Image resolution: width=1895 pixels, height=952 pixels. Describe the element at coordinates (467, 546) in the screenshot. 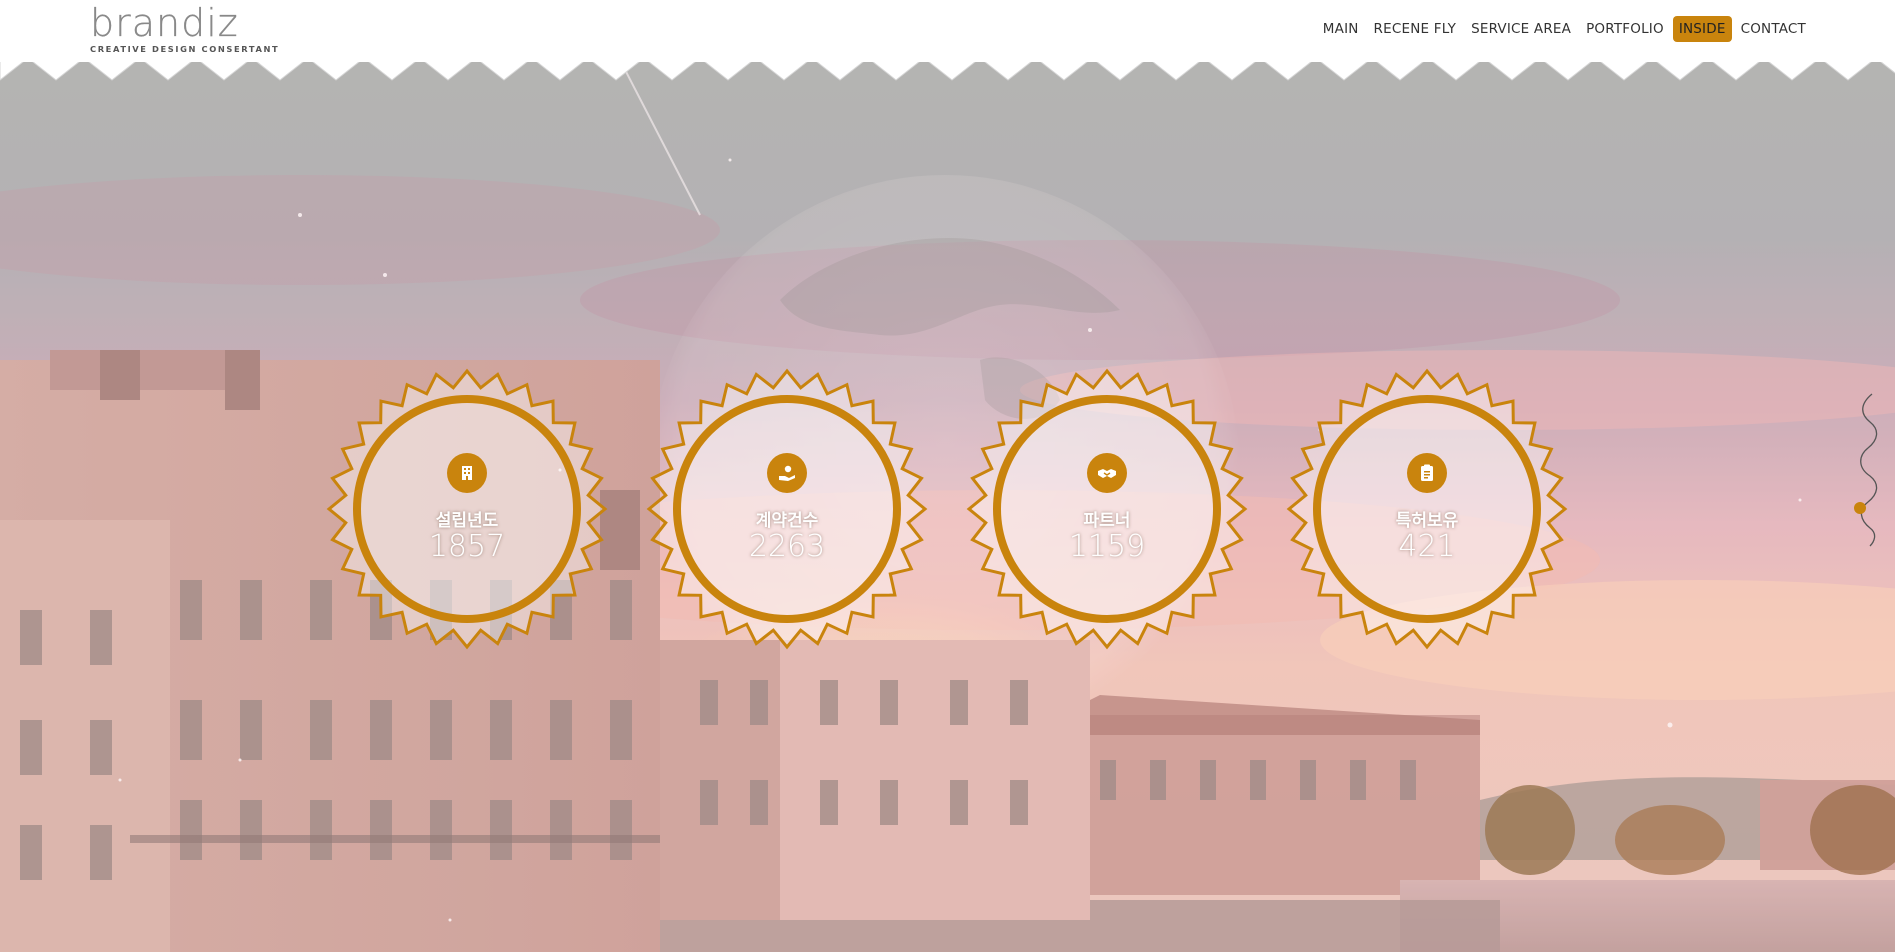

I see `stat-value: 1857` at that location.